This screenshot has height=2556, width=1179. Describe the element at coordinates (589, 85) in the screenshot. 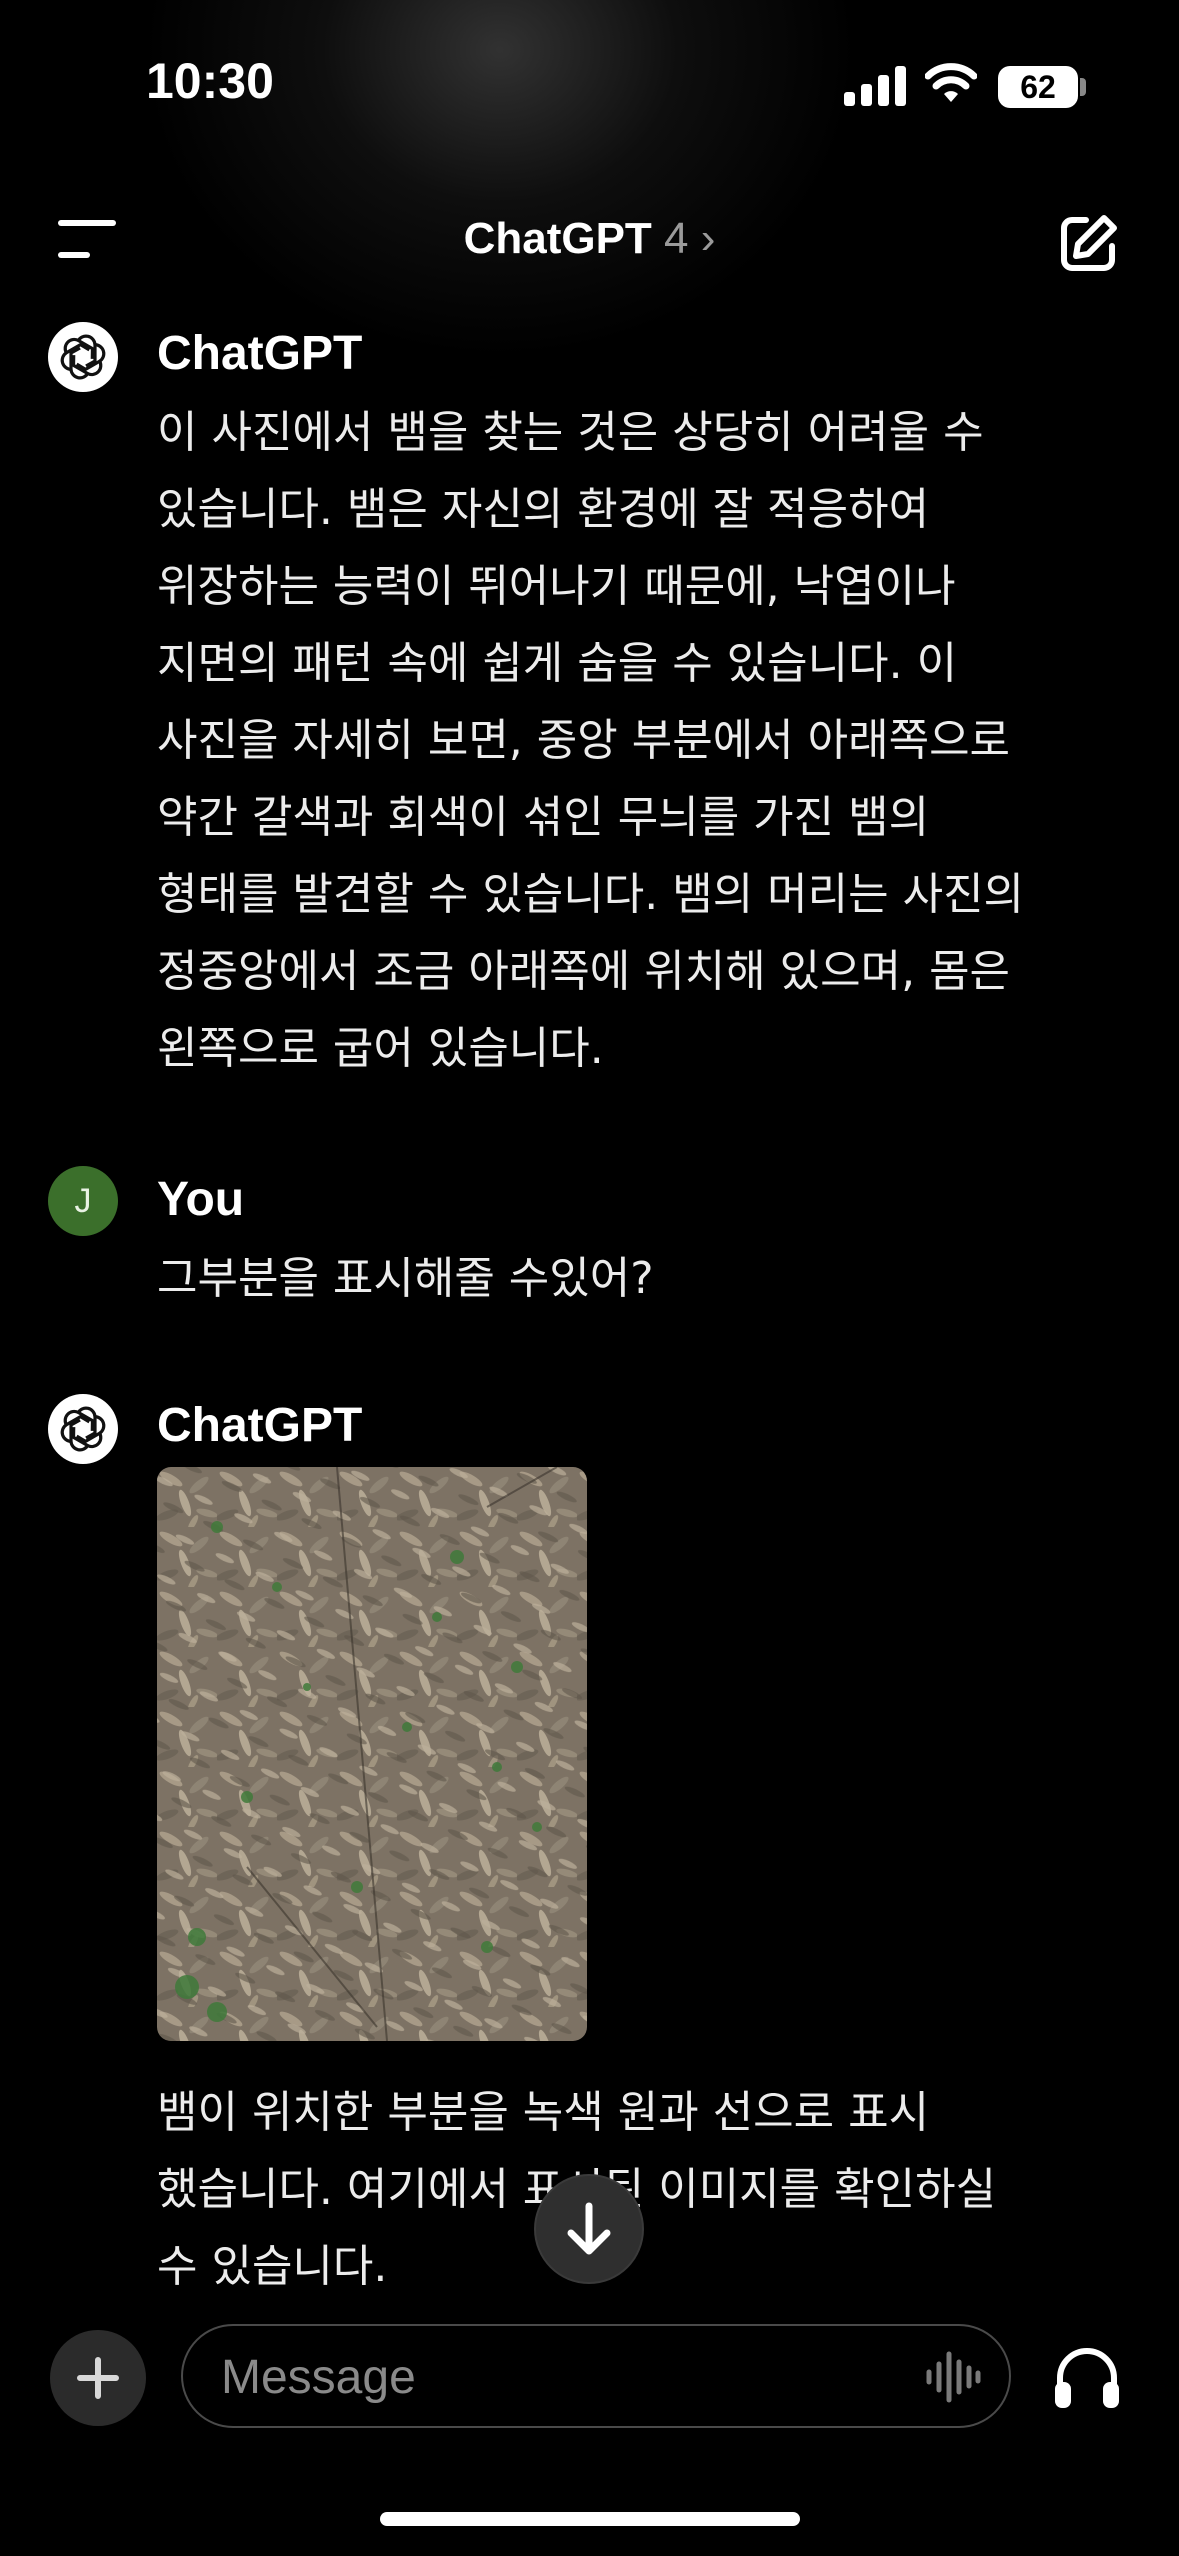

I see `status-bar: 10:30 62` at that location.